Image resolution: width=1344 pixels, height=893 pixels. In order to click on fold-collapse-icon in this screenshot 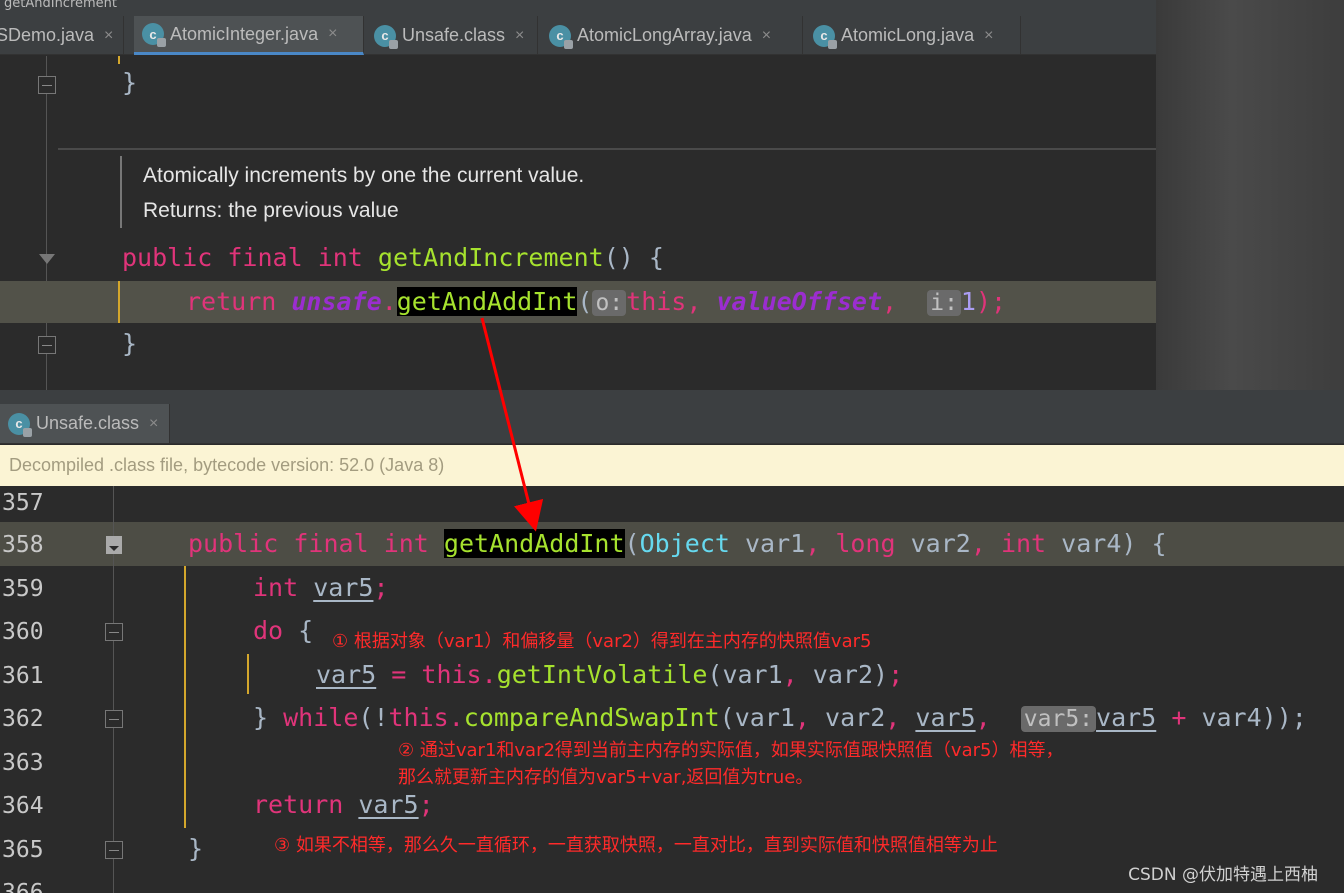, I will do `click(47, 261)`.